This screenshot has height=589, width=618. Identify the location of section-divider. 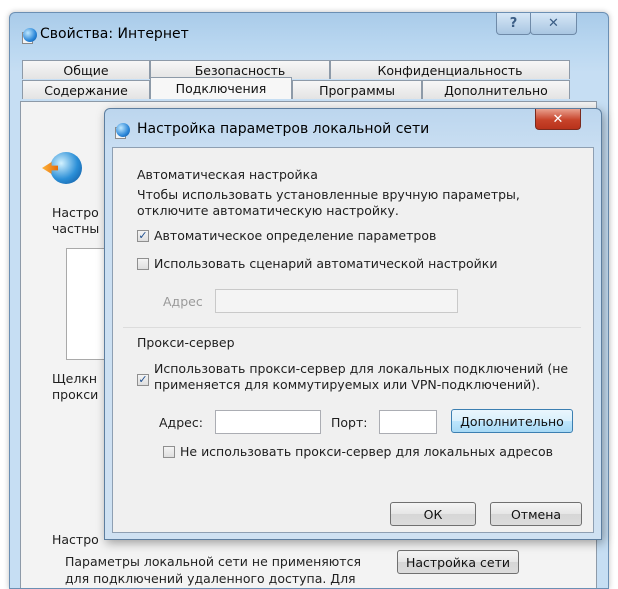
(352, 327).